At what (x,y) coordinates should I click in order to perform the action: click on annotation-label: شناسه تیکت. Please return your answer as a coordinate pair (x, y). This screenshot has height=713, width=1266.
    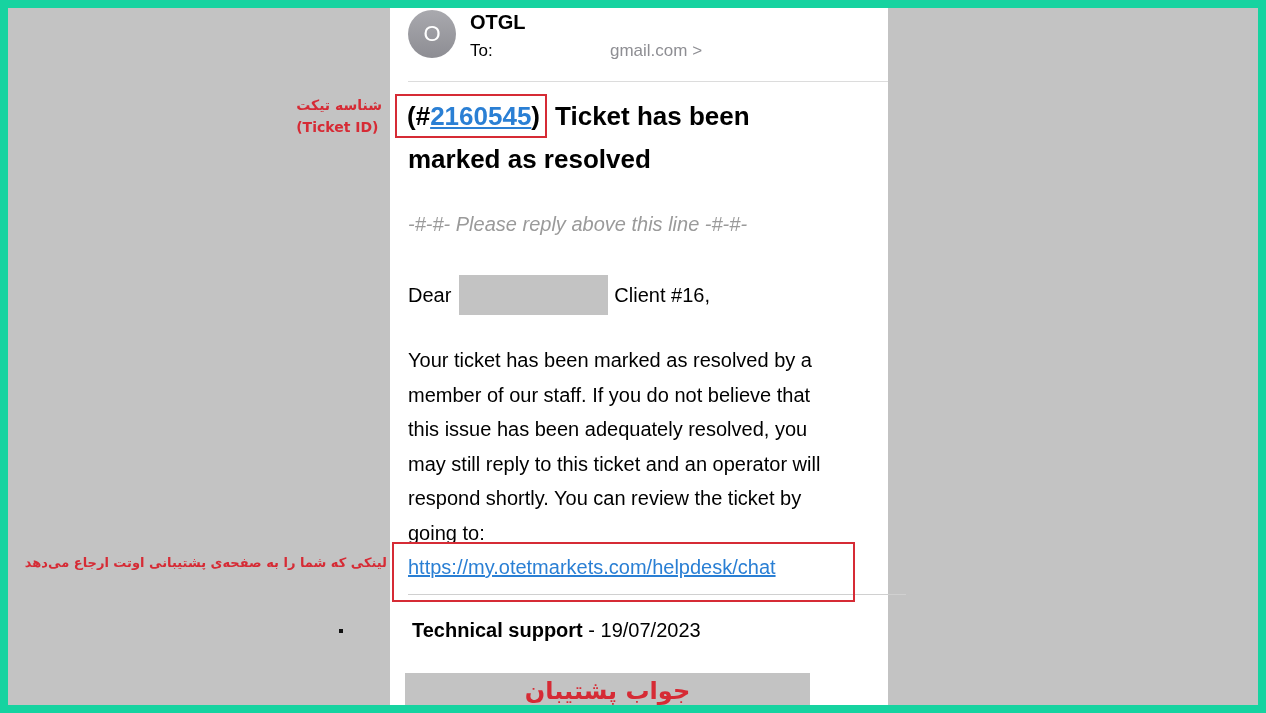
    Looking at the image, I should click on (339, 105).